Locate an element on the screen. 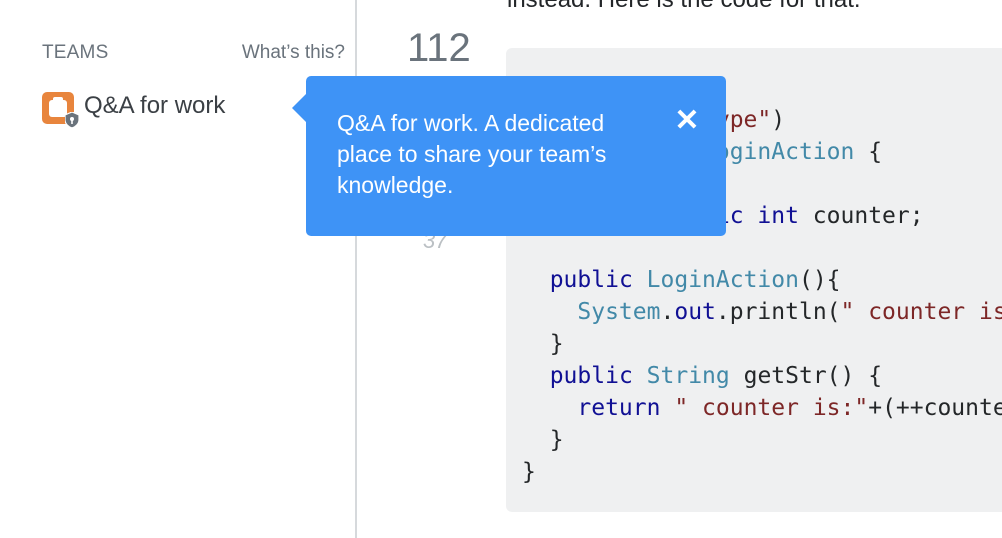 This screenshot has height=538, width=1002. code-token: String is located at coordinates (688, 376).